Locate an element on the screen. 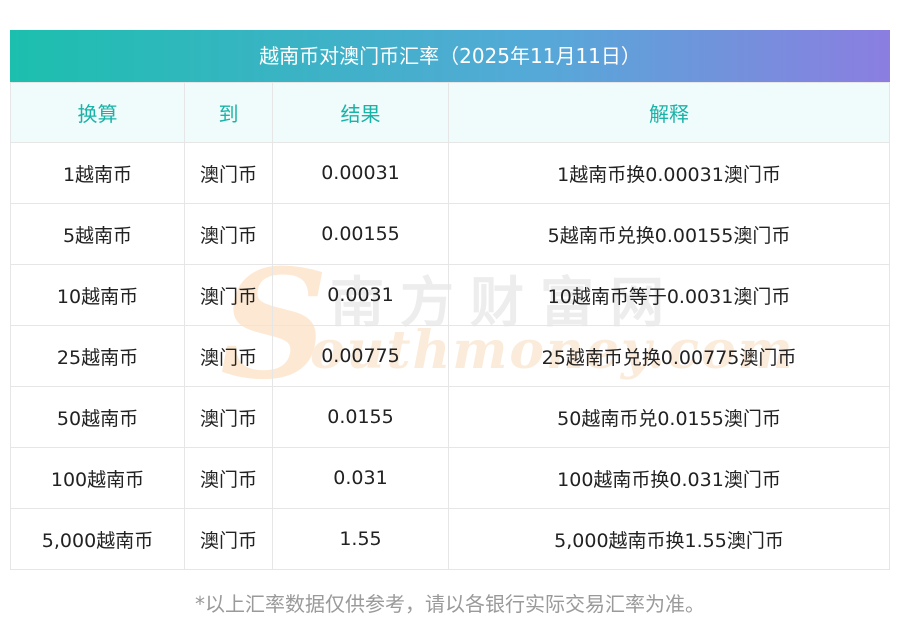  cell-amount: 10越南币 is located at coordinates (97, 295).